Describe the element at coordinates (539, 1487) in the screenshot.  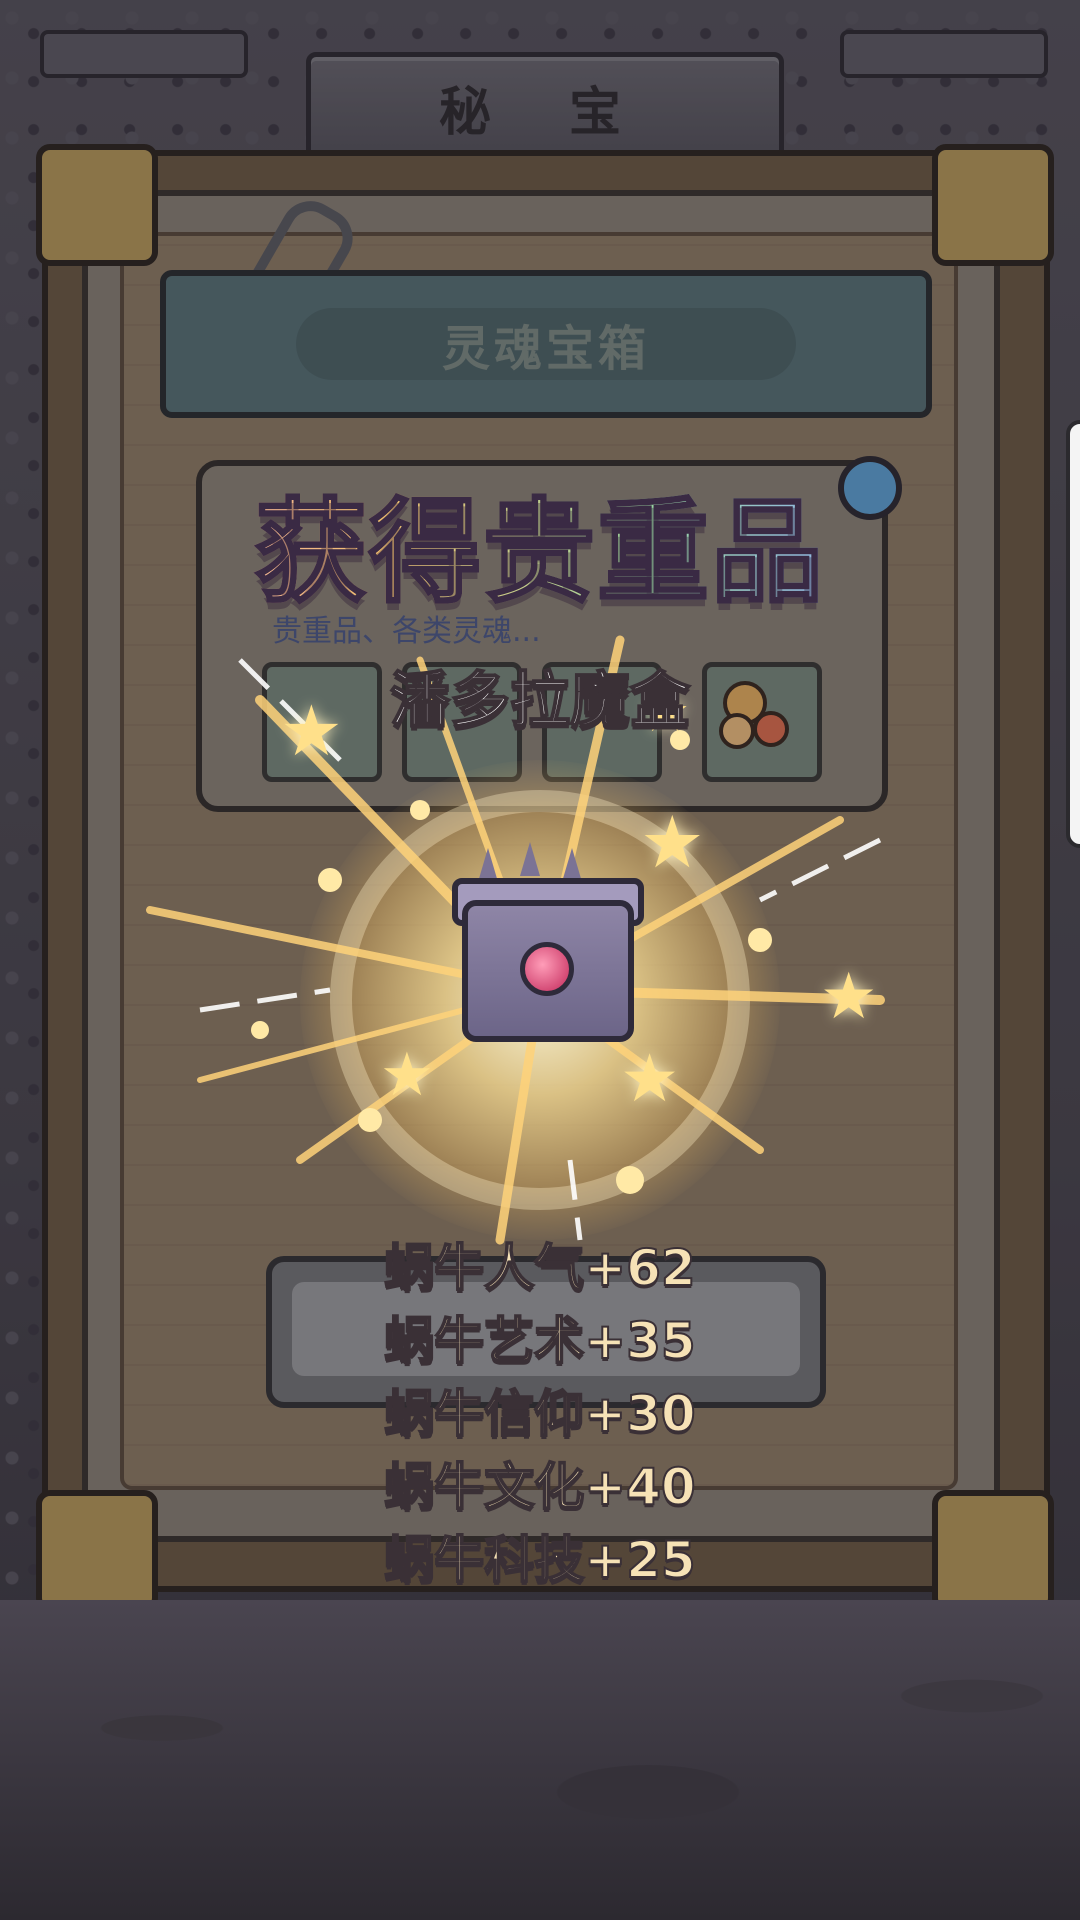
I see `stat-line: 蜗牛文化+40` at that location.